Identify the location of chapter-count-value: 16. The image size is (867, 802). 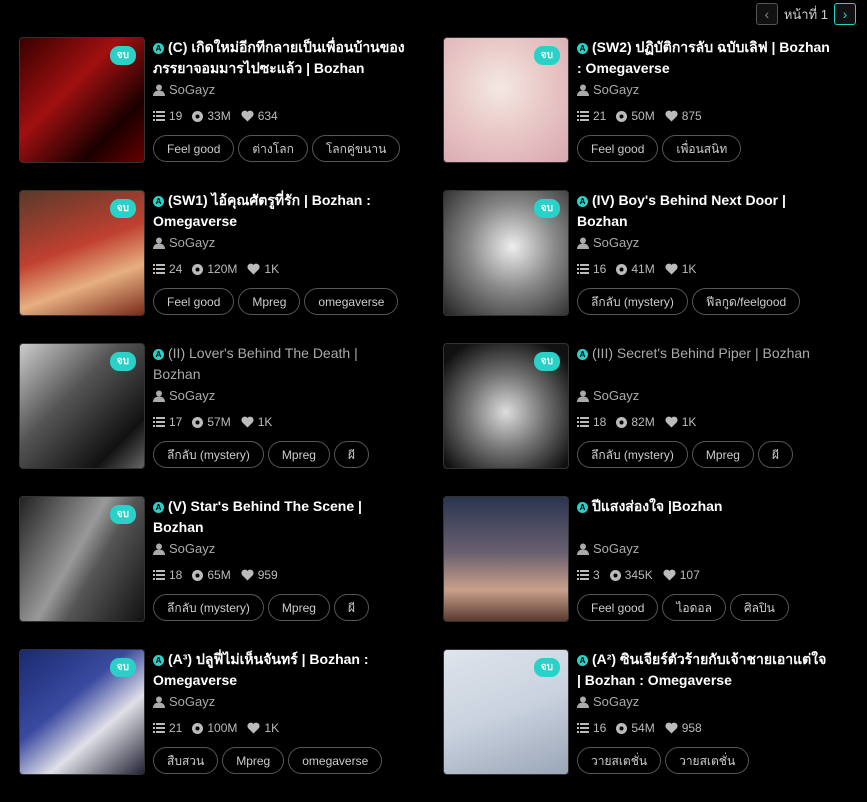
(600, 269).